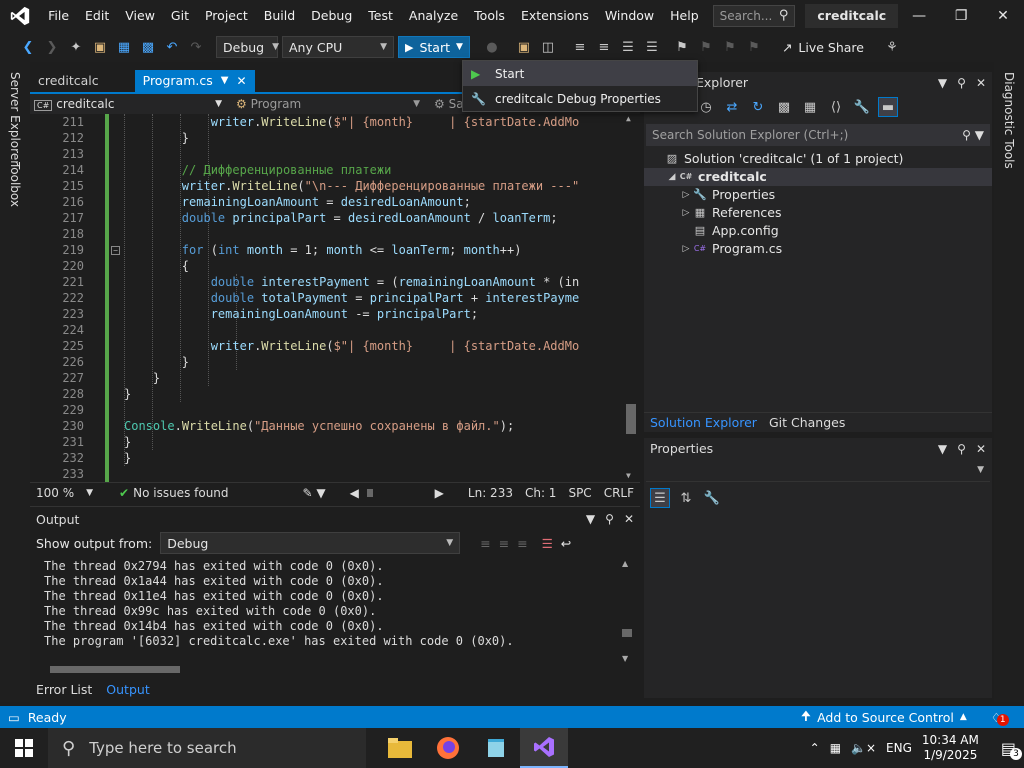 The height and width of the screenshot is (768, 1024). I want to click on word-wrap-icon: ↩, so click(566, 543).